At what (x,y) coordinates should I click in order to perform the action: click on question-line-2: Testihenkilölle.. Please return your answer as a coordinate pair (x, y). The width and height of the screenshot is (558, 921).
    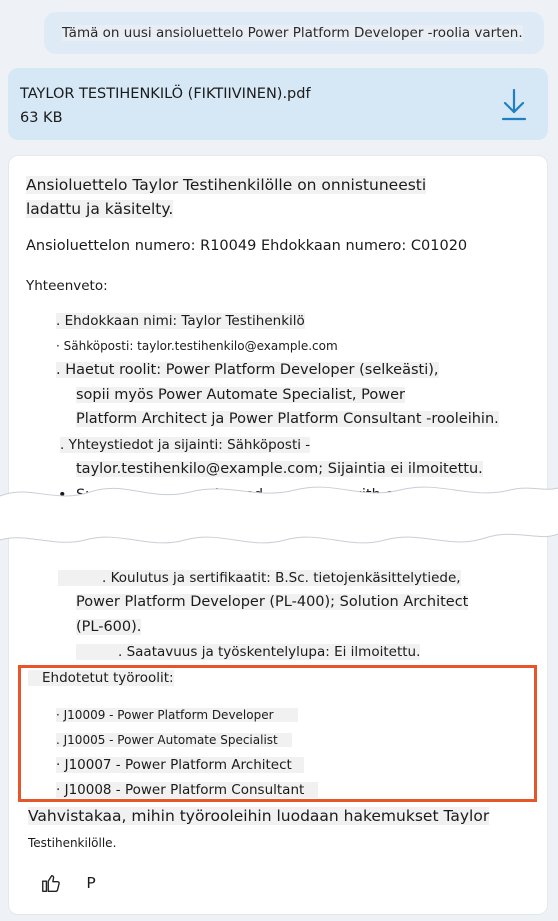
    Looking at the image, I should click on (72, 843).